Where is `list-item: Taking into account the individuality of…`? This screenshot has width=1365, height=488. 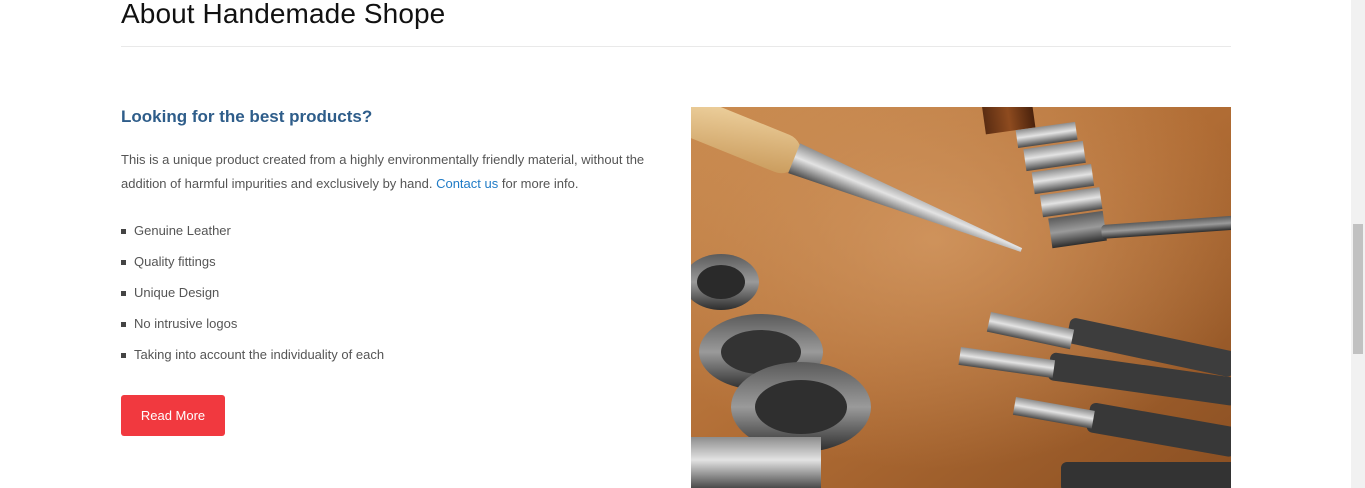 list-item: Taking into account the individuality of… is located at coordinates (252, 359).